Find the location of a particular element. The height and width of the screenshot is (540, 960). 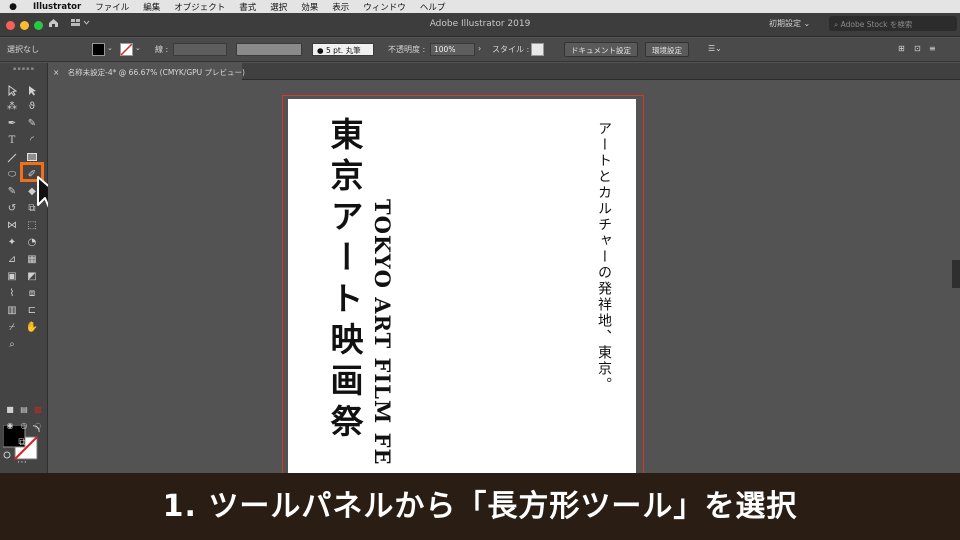

curvature-tool-icon: ✎ is located at coordinates (32, 124).